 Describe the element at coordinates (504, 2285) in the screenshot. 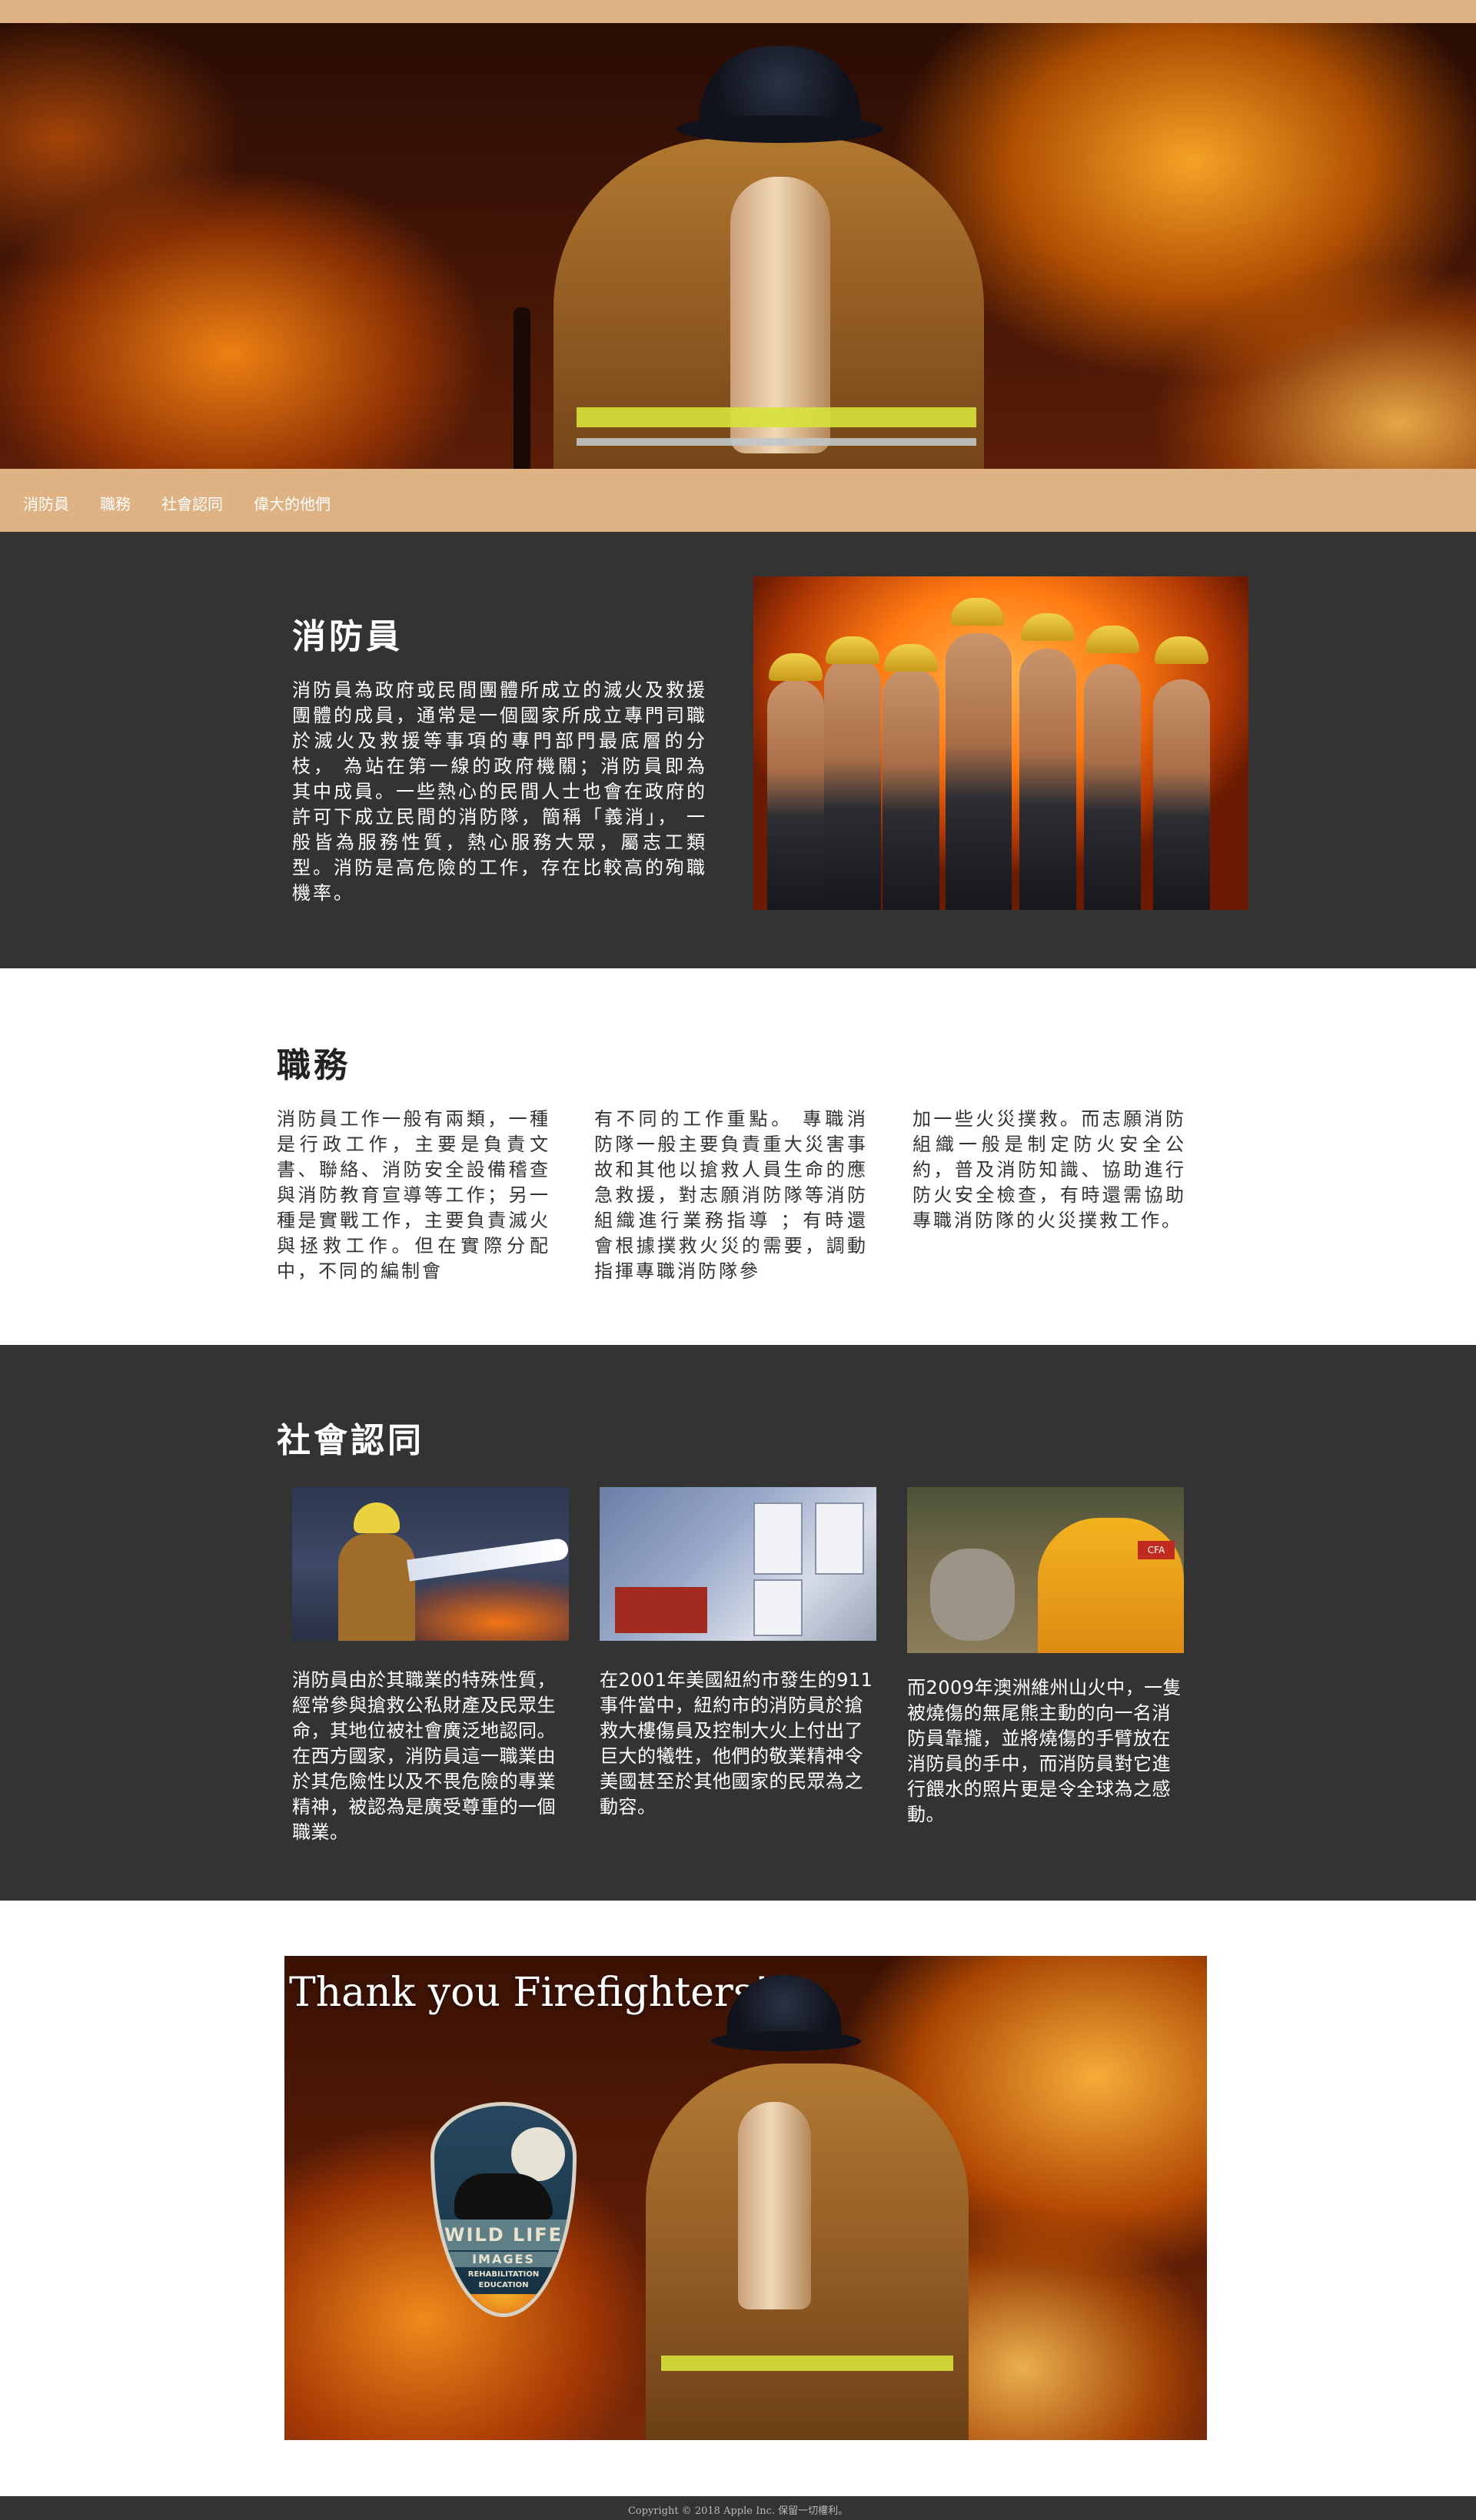

I see `logo-line-education: EDUCATION` at that location.